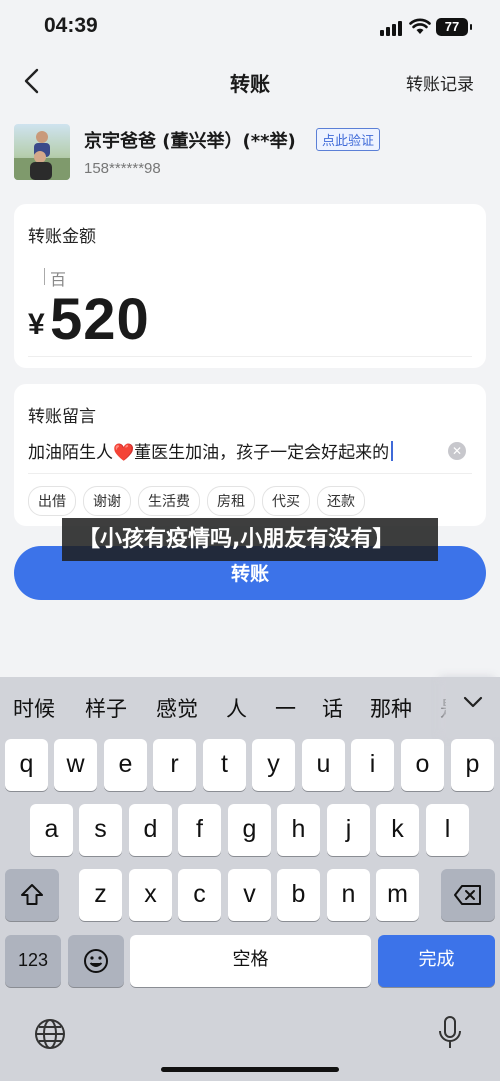 Image resolution: width=500 pixels, height=1081 pixels. Describe the element at coordinates (273, 765) in the screenshot. I see `key-y: y` at that location.